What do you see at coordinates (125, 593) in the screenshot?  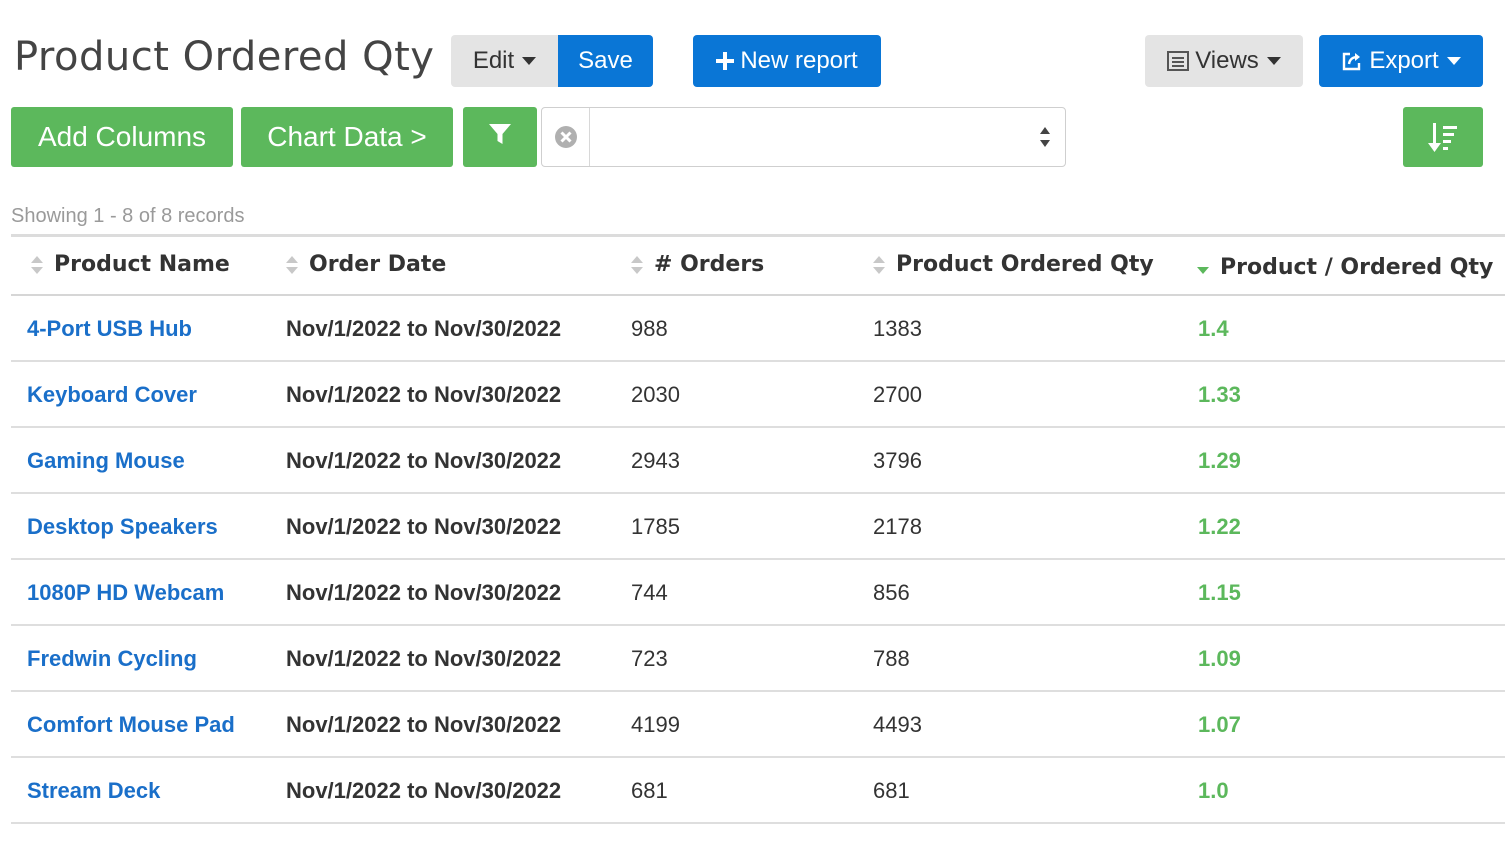 I see `product-name-link: 1080P HD Webcam` at bounding box center [125, 593].